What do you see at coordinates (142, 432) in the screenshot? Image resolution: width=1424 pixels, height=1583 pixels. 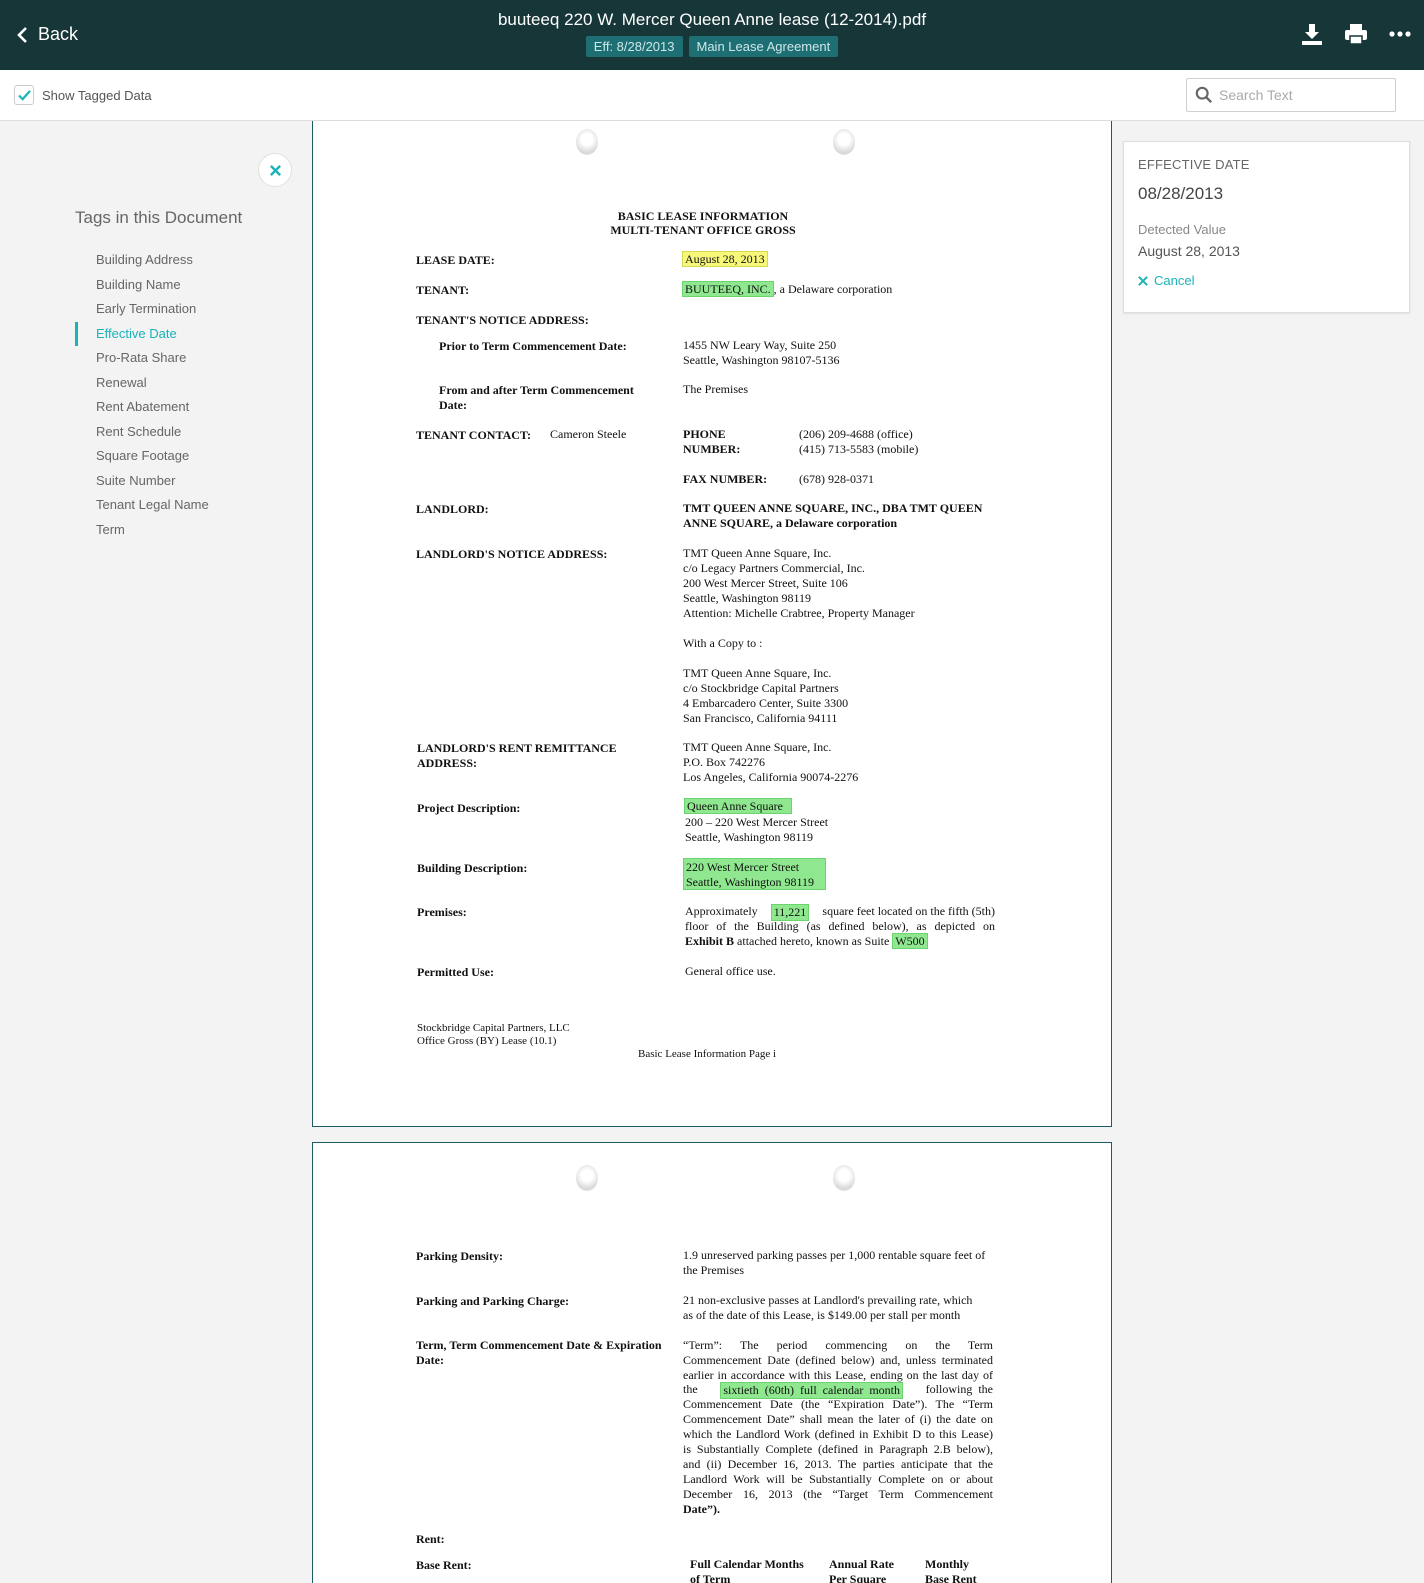 I see `tag-item-rent-schedule: Rent Schedule` at bounding box center [142, 432].